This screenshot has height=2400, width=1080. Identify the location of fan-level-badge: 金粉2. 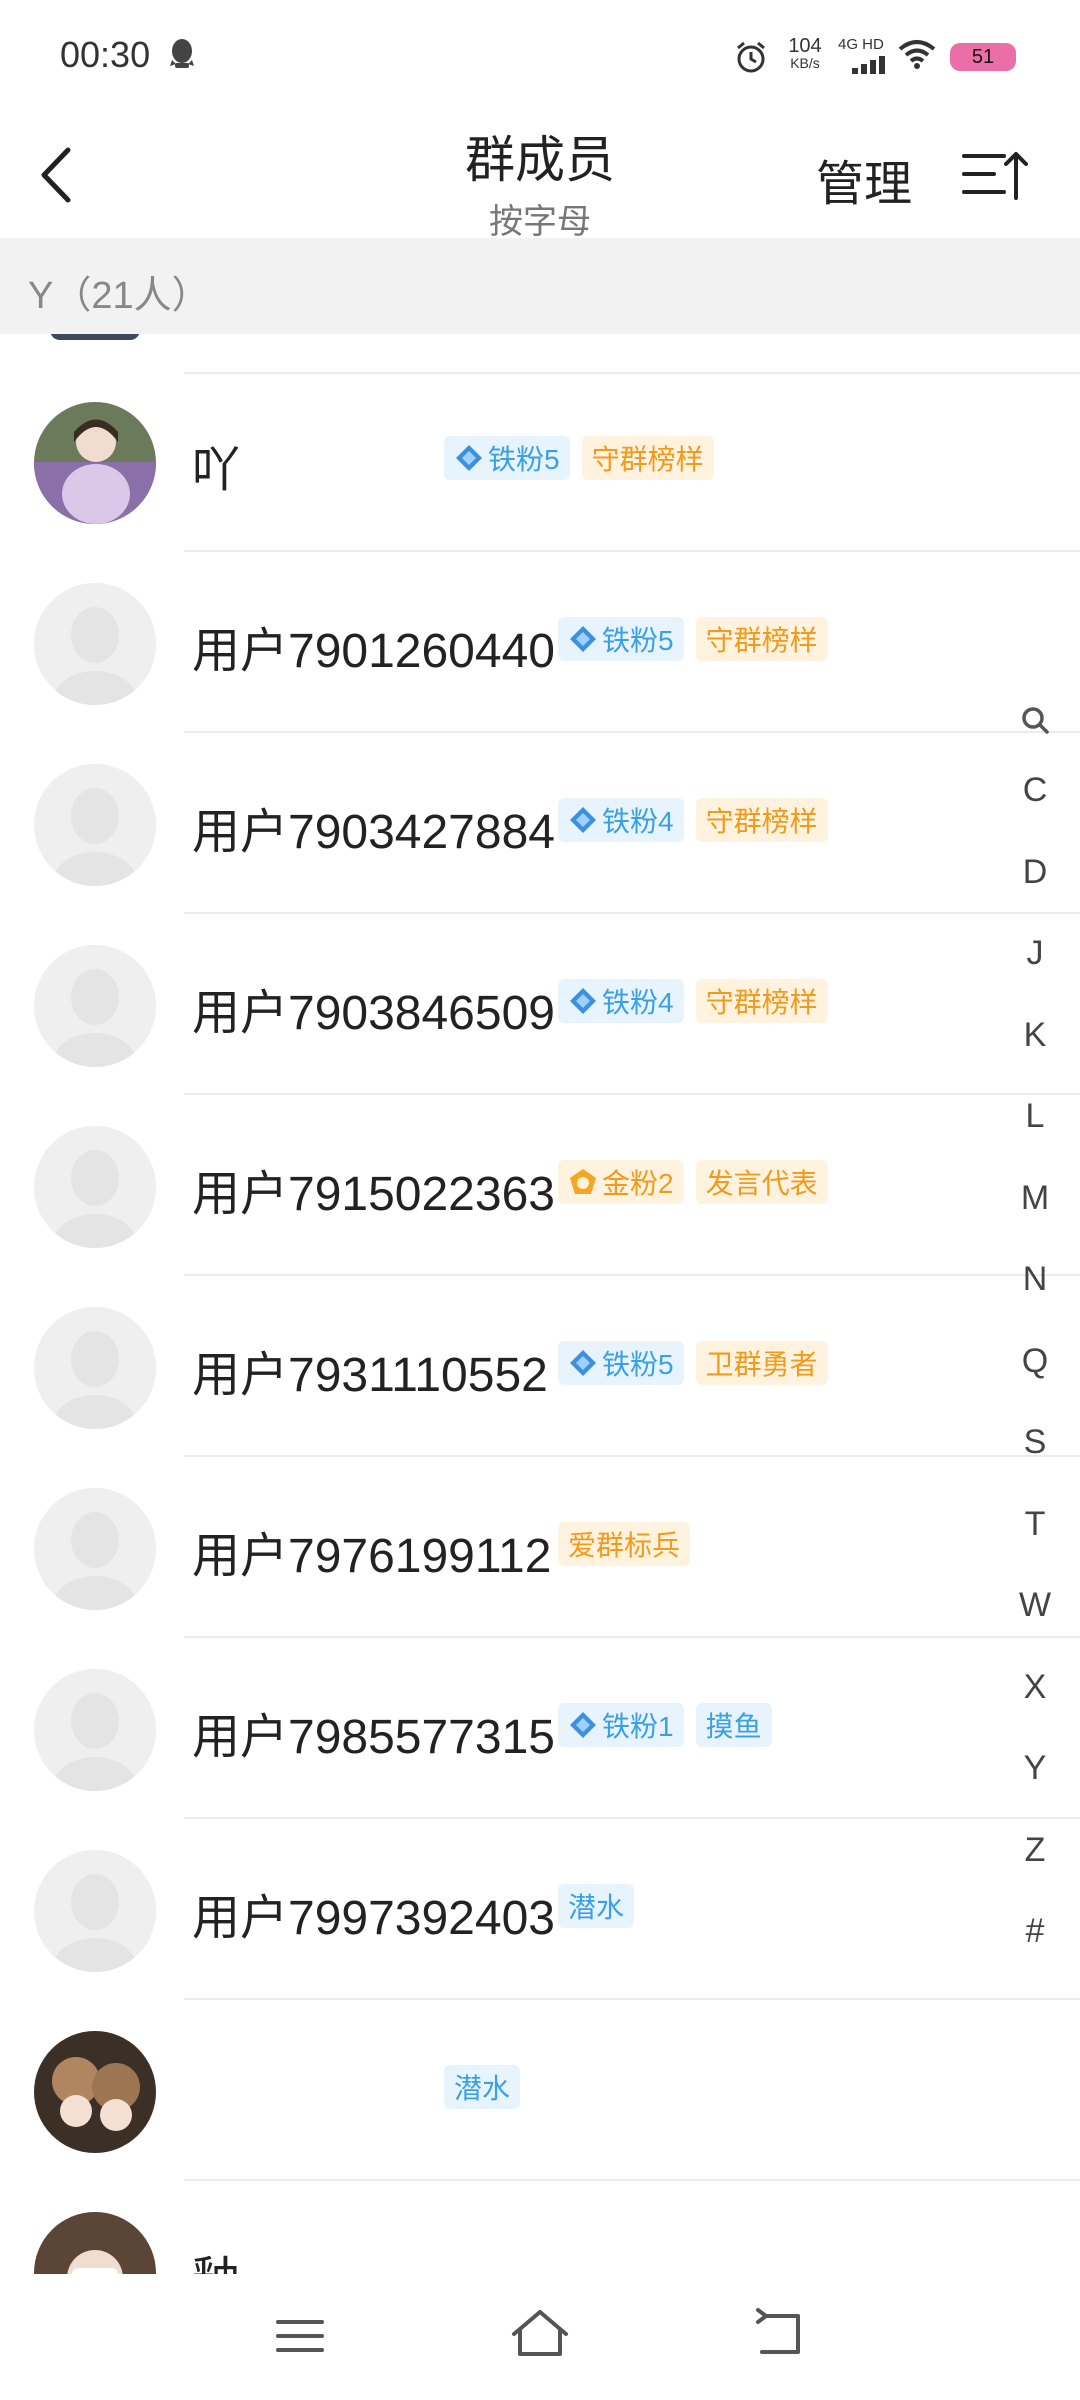
(621, 1182).